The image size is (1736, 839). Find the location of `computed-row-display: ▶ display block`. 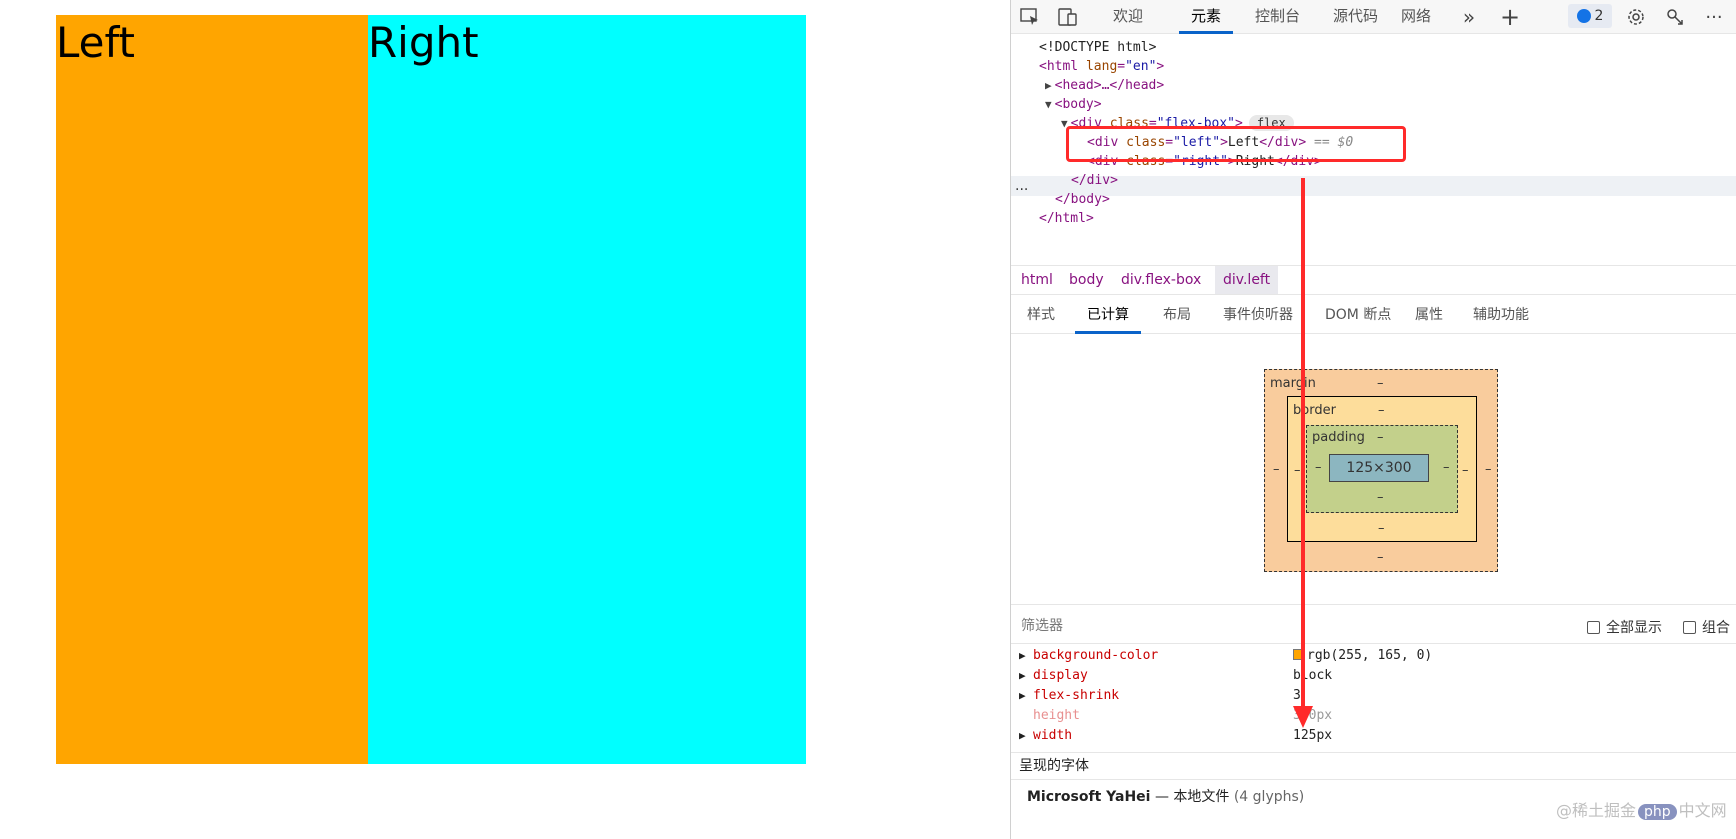

computed-row-display: ▶ display block is located at coordinates (1373, 676).